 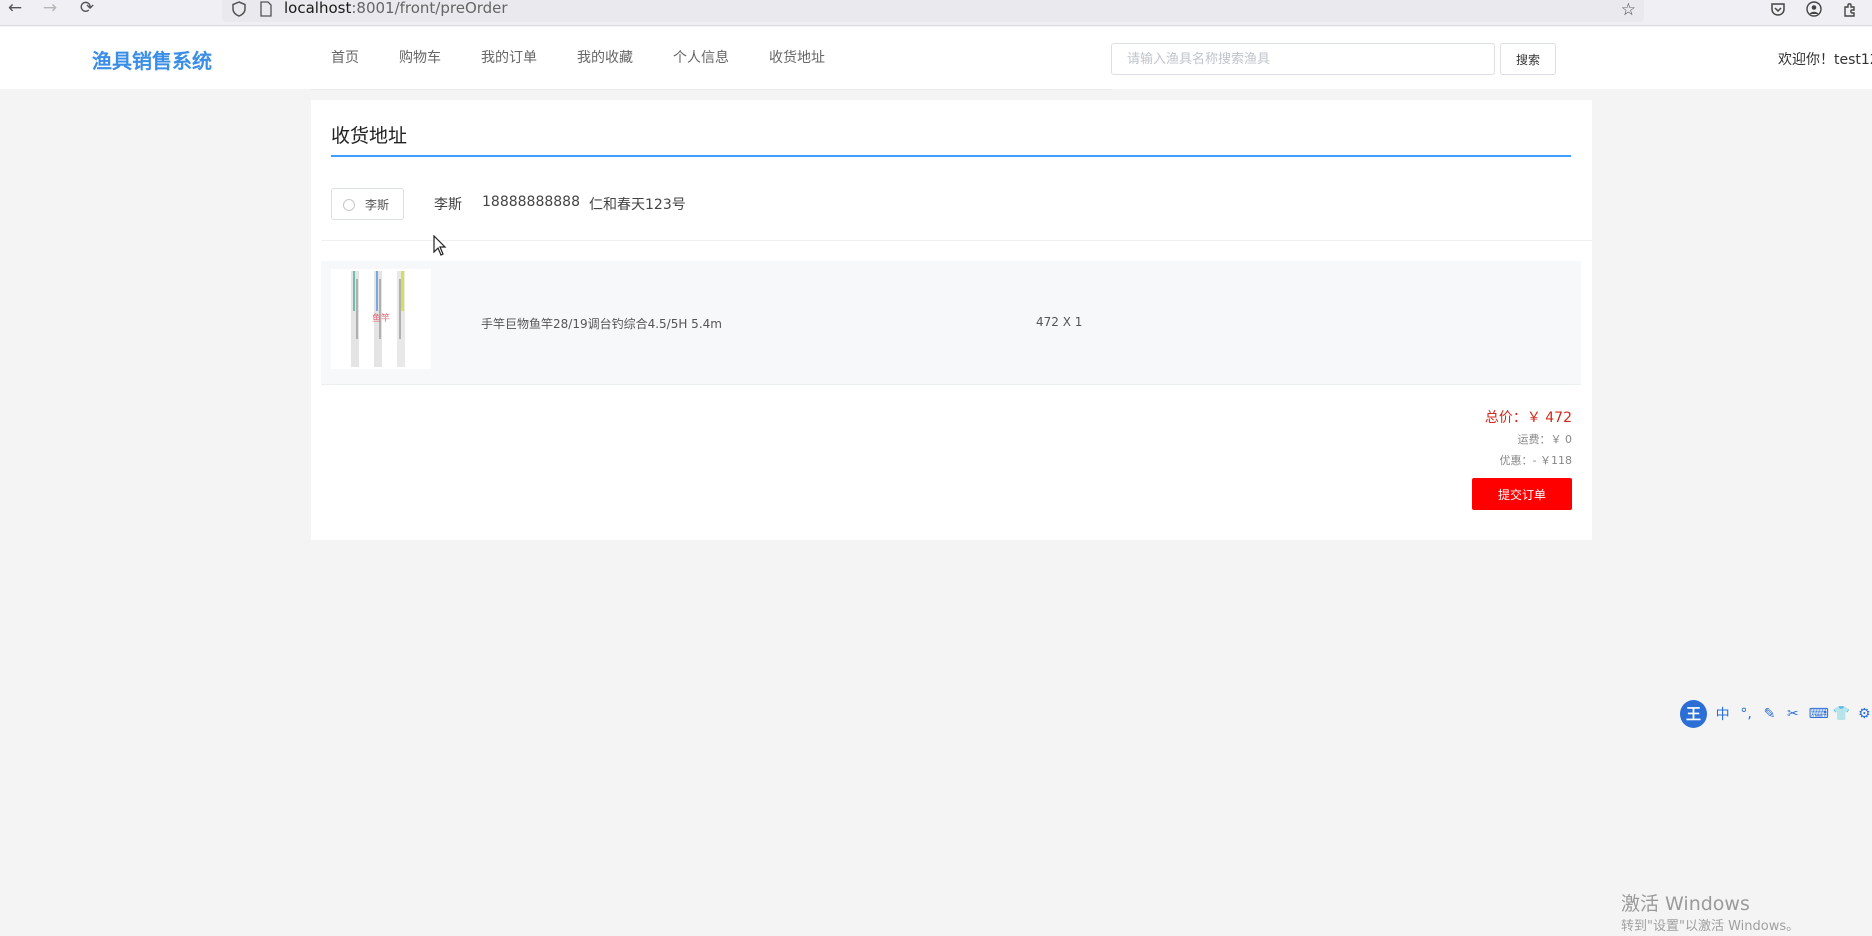 I want to click on nav-my-orders: 我的订单, so click(x=509, y=58).